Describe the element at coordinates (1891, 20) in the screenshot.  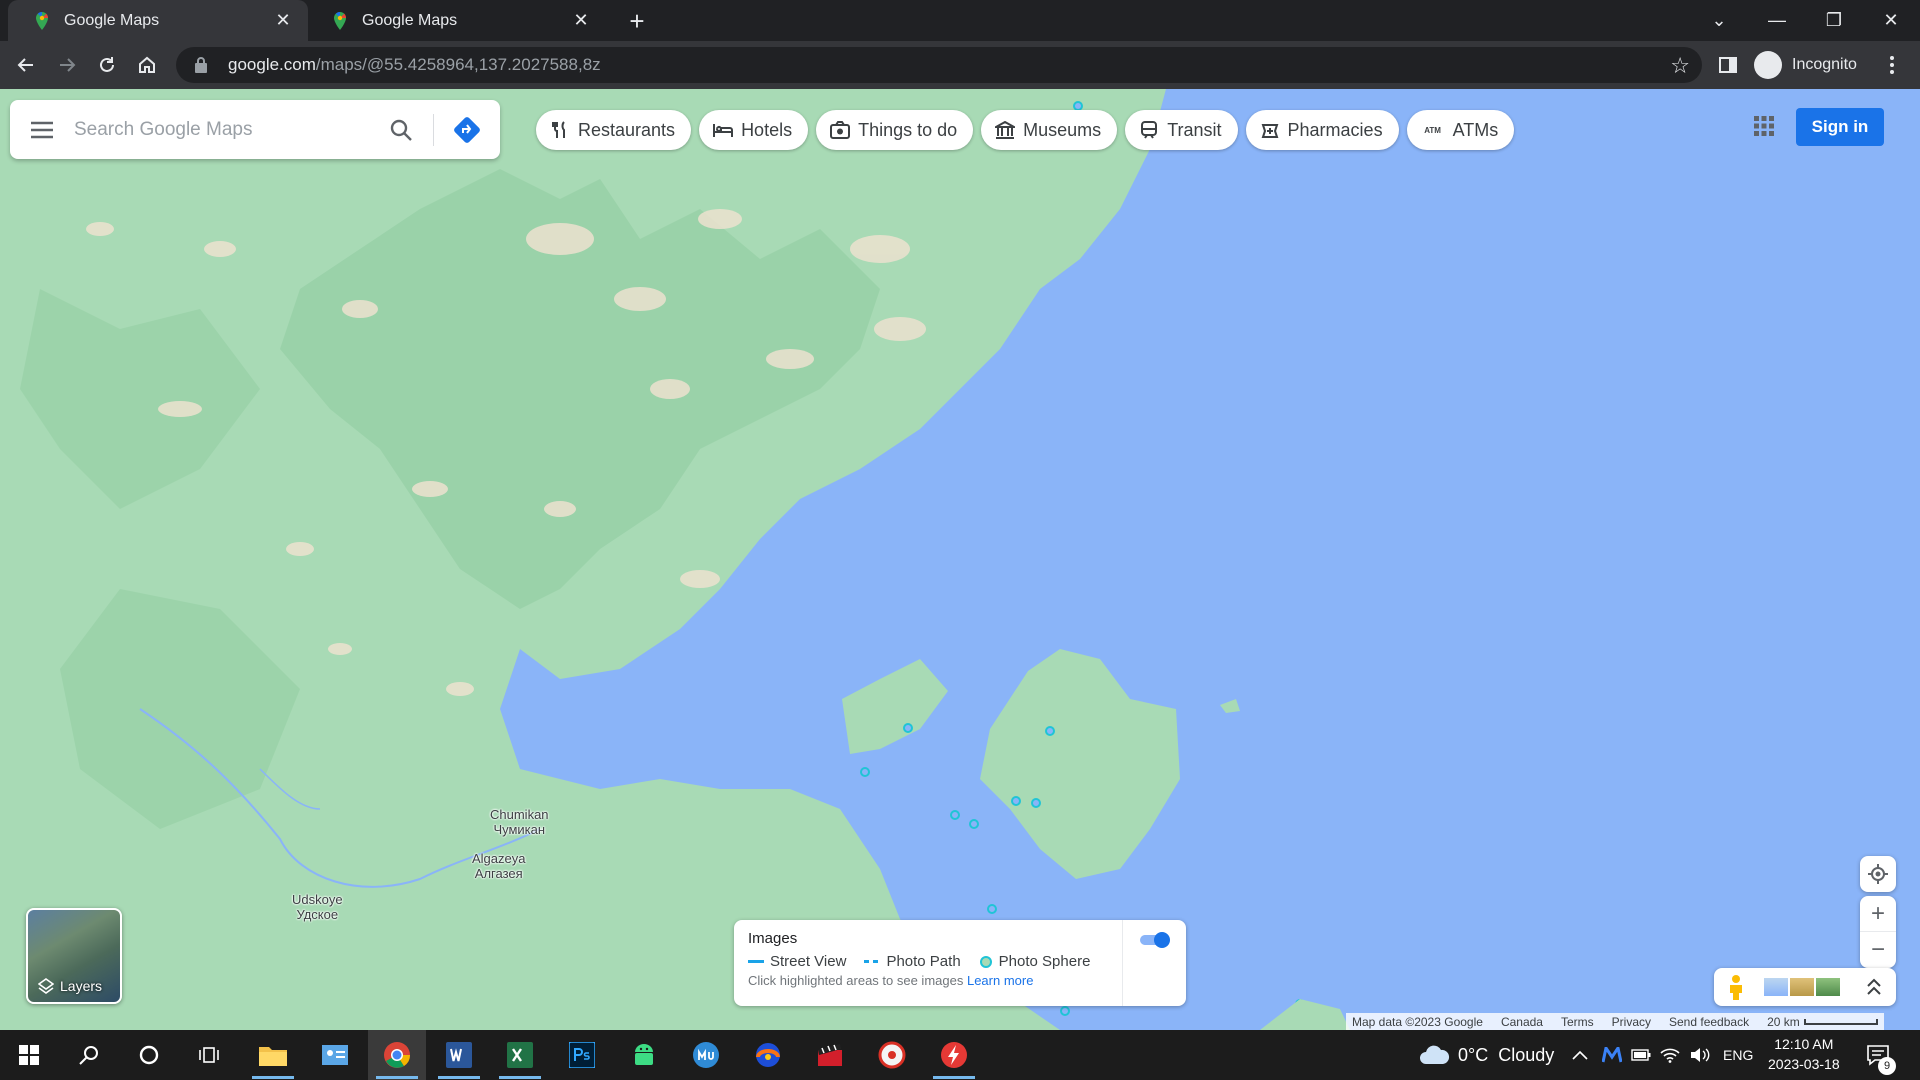
I see `close-window-button: ✕` at that location.